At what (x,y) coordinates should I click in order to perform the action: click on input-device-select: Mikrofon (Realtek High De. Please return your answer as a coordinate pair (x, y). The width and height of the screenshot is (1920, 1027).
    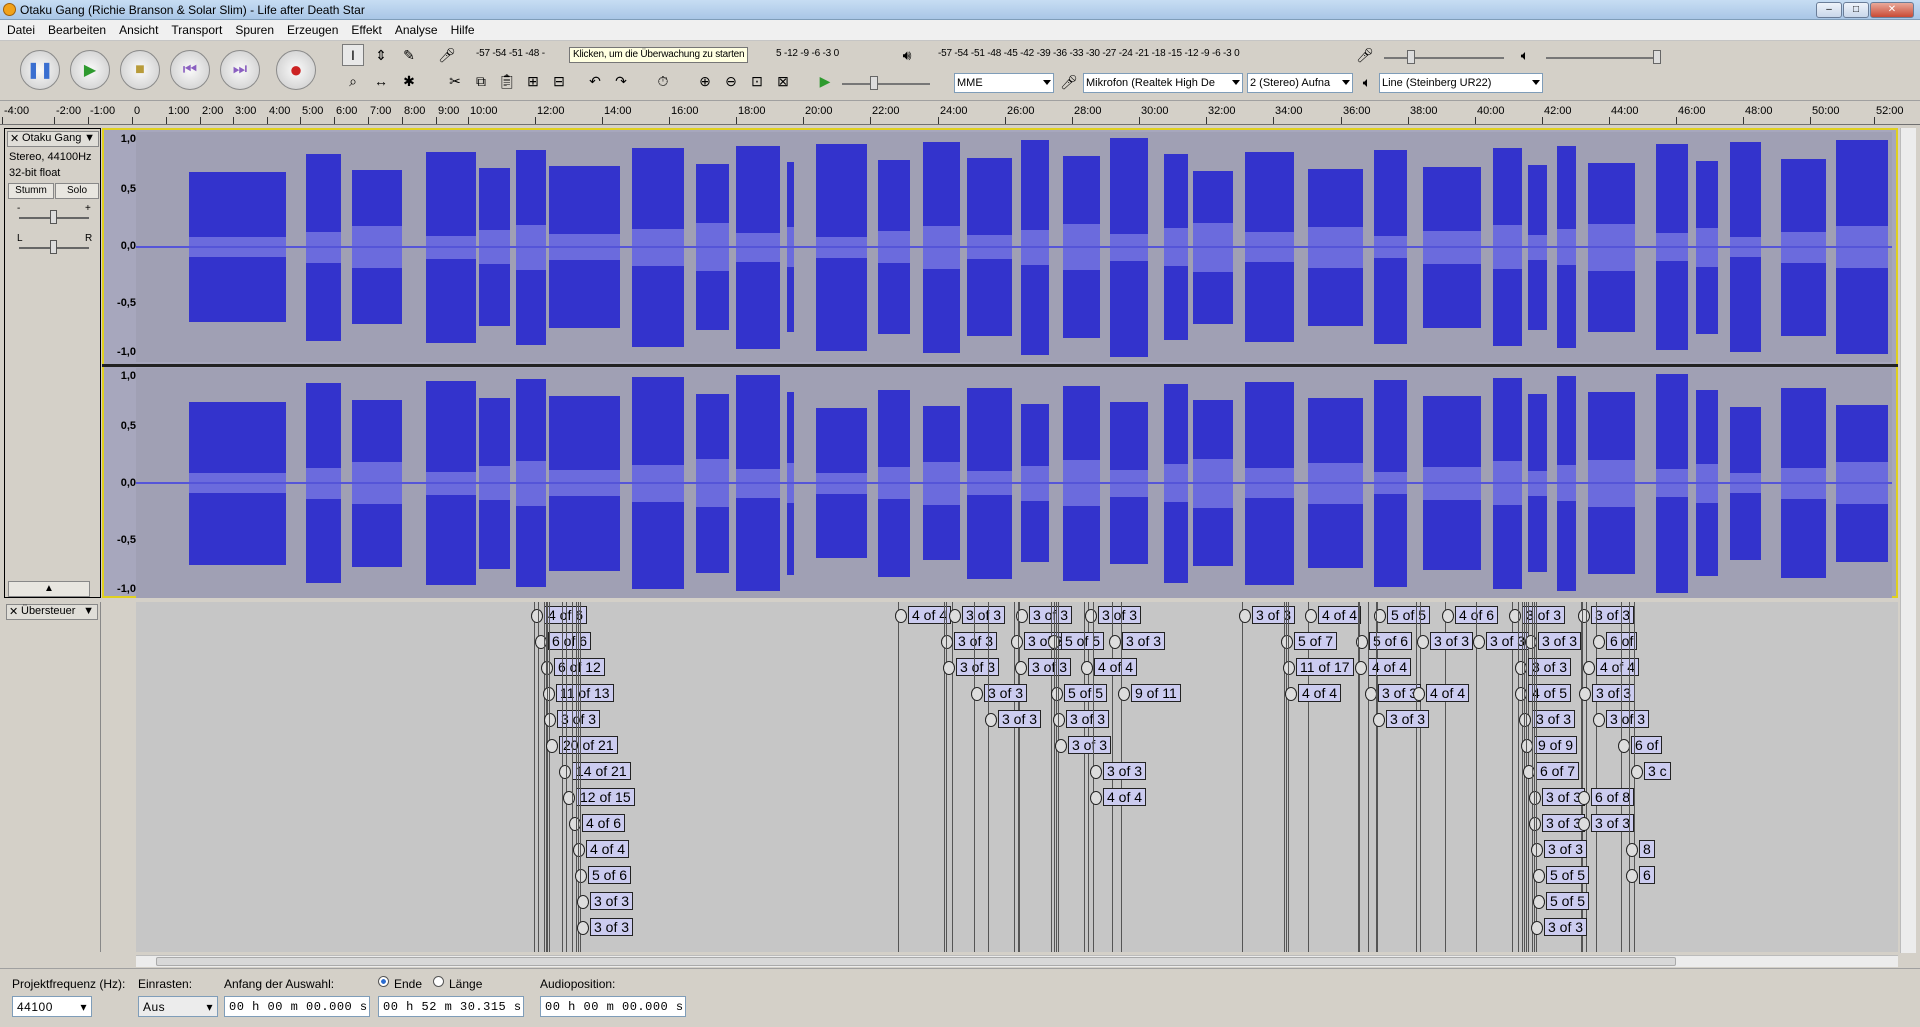
    Looking at the image, I should click on (1163, 83).